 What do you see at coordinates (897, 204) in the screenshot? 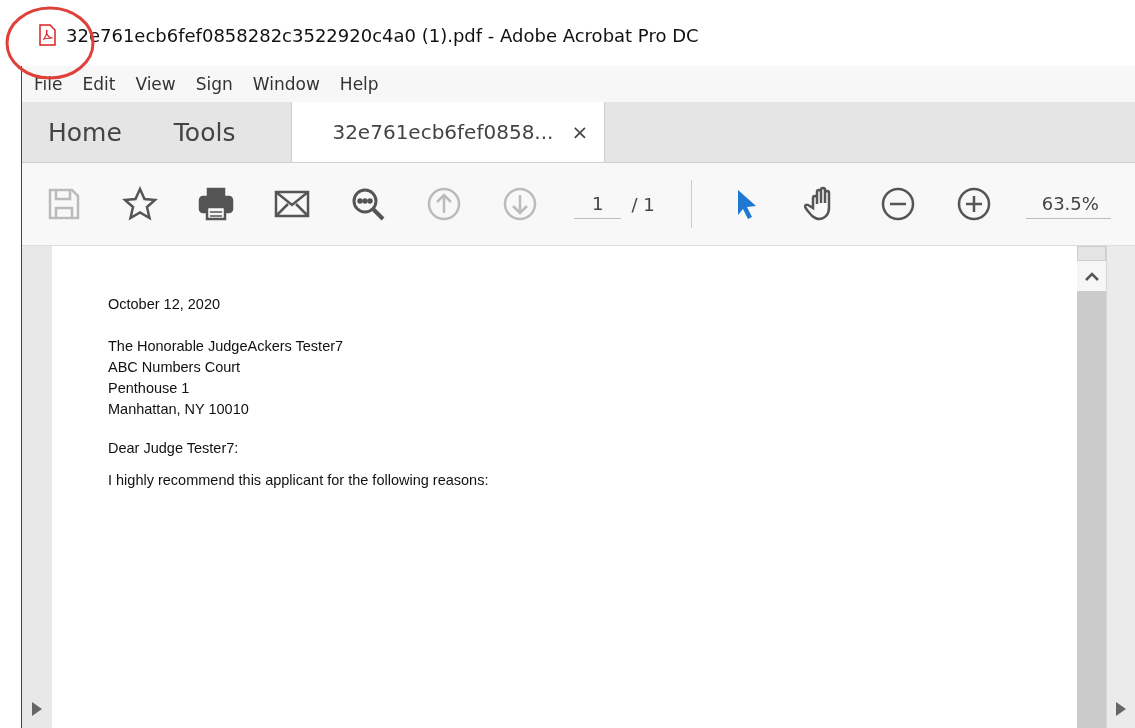
I see `zoom-out-icon` at bounding box center [897, 204].